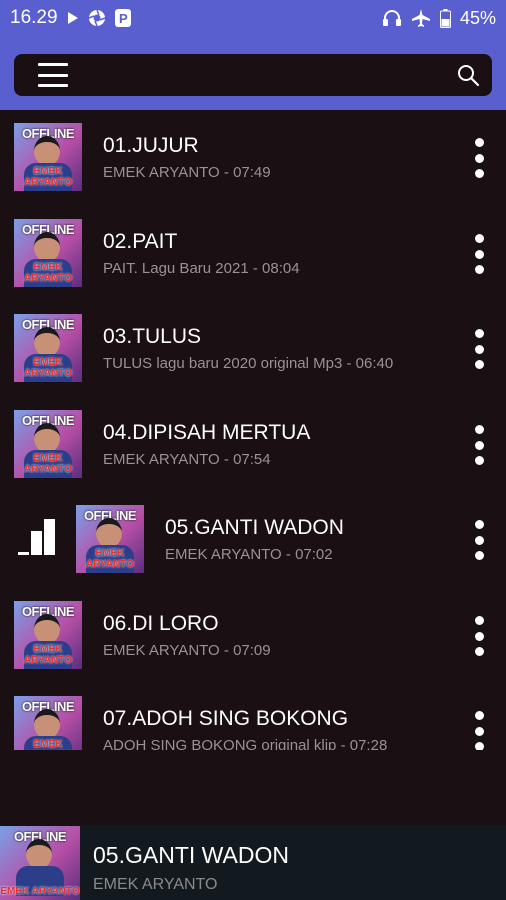  What do you see at coordinates (201, 268) in the screenshot?
I see `song-subtitle: PAIT. Lagu Baru 2021 - 08:04` at bounding box center [201, 268].